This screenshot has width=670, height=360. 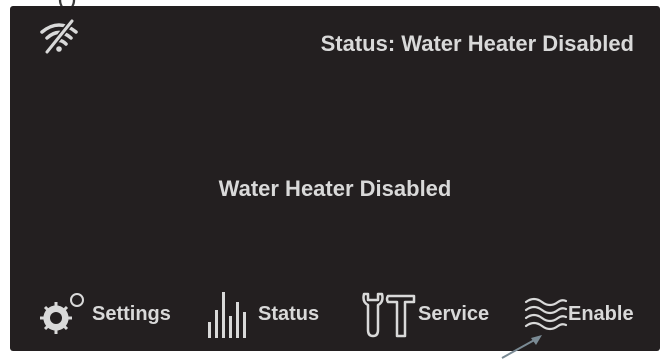 I want to click on nav-status-label: Status, so click(x=289, y=313).